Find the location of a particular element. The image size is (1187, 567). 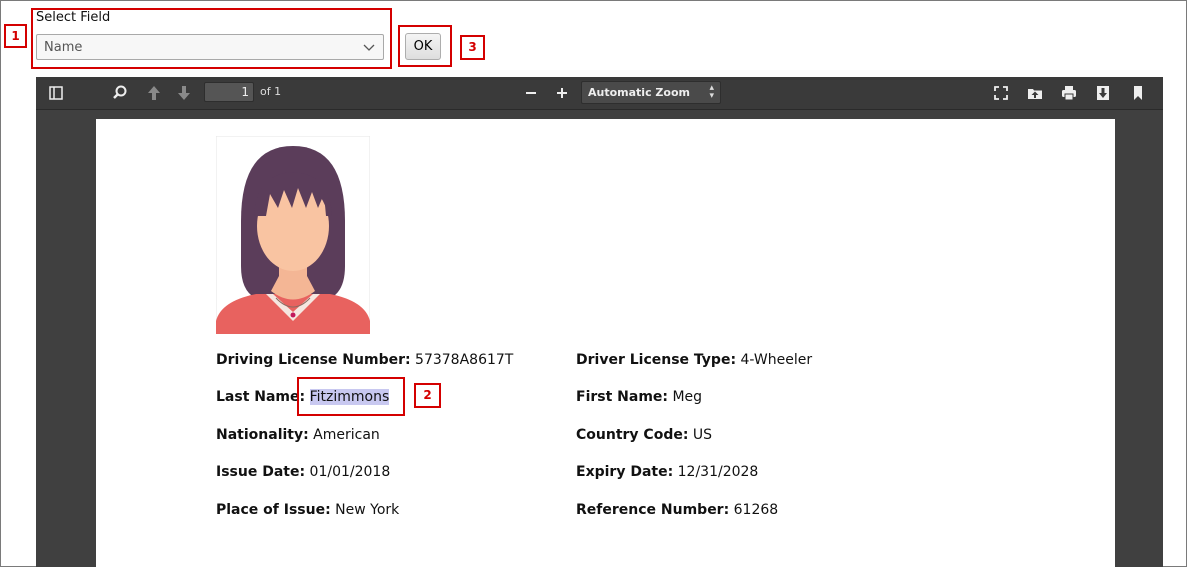

field-place-of-issue: Place of Issue: New York is located at coordinates (307, 510).